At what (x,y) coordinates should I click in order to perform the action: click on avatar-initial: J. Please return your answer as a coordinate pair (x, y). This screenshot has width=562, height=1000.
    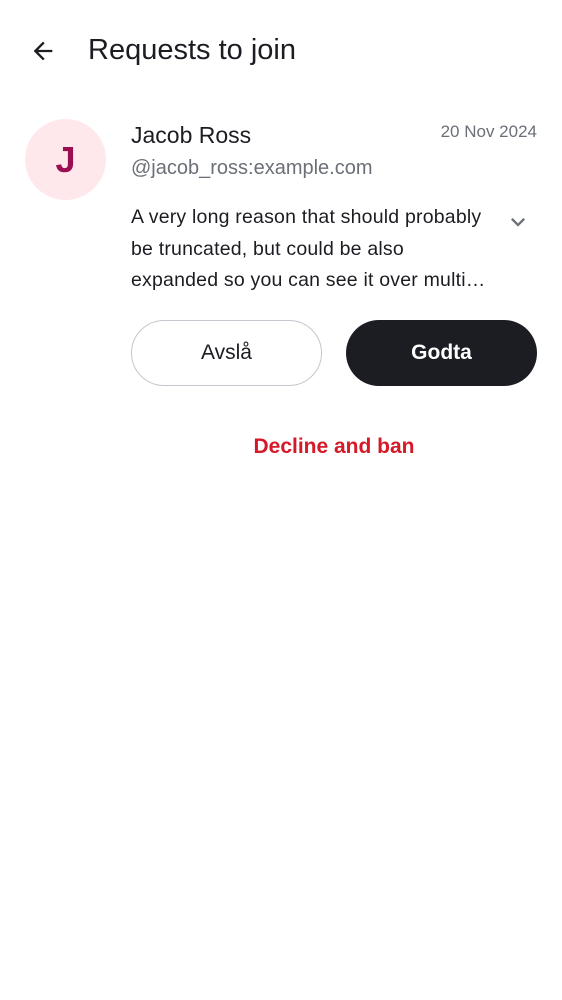
    Looking at the image, I should click on (65, 159).